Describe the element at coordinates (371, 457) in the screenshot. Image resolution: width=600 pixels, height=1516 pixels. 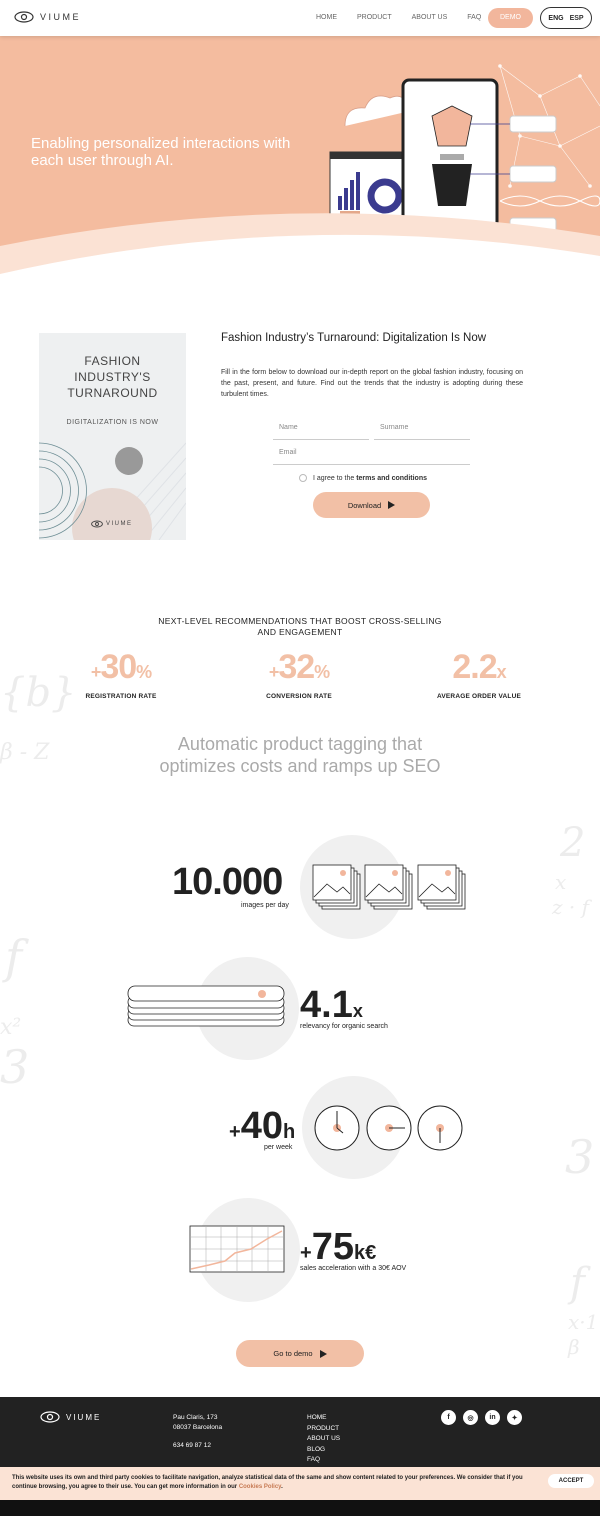
I see `email-field: Email` at that location.